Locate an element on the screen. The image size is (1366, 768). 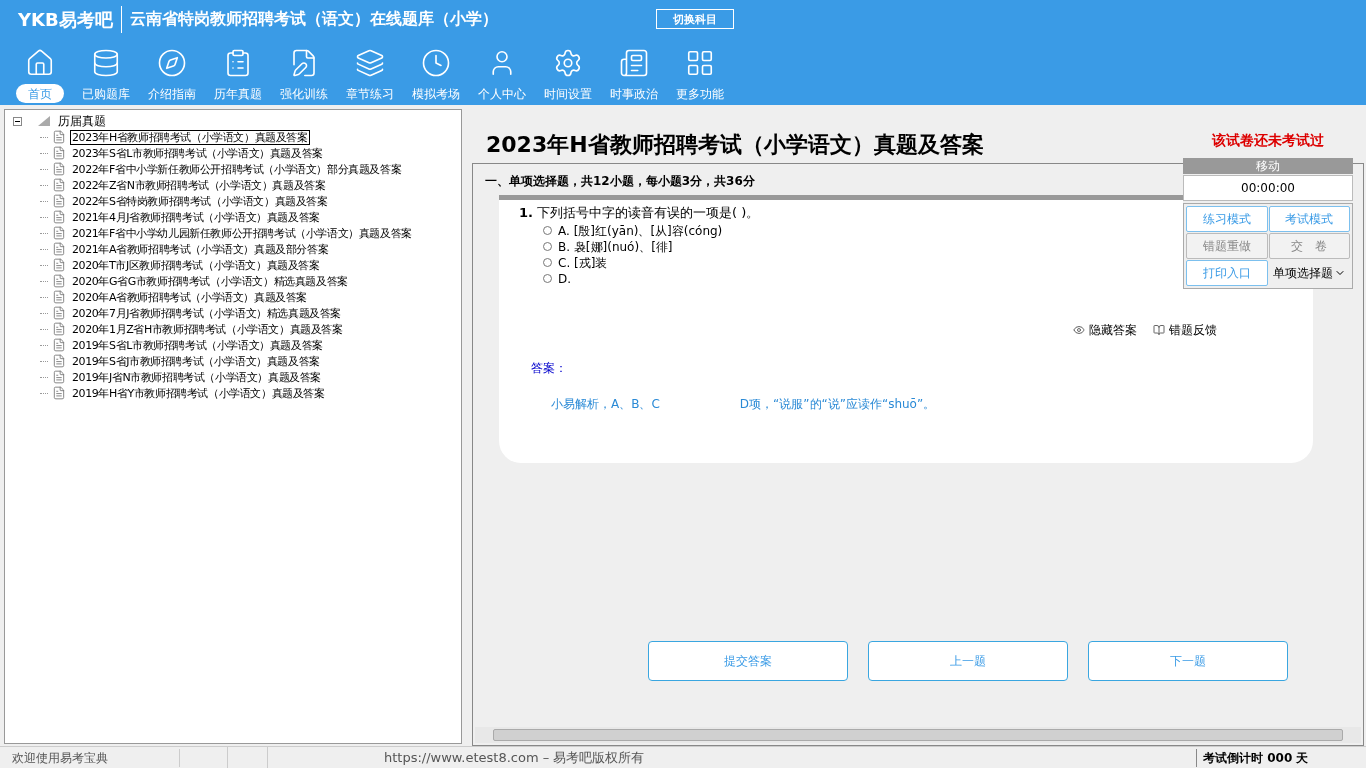
section-heading: 一、单项选择题，共12小题，每小题3分，共36分 is located at coordinates (620, 181).